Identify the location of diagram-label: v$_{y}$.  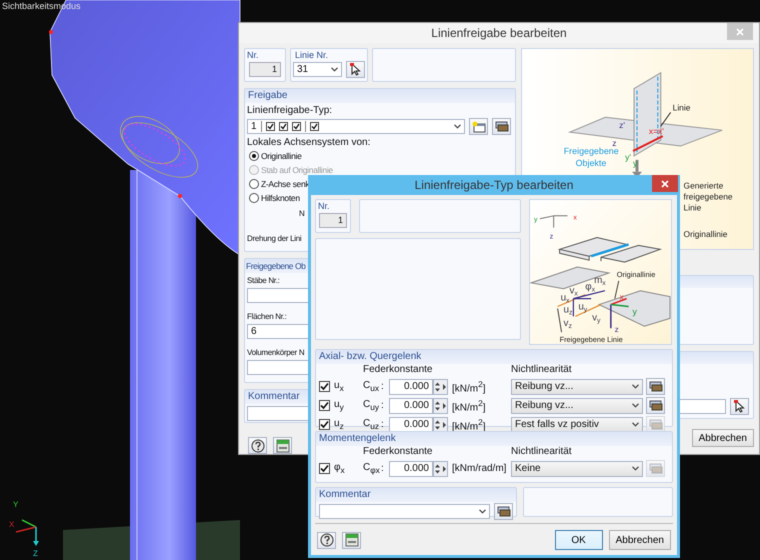
(596, 318).